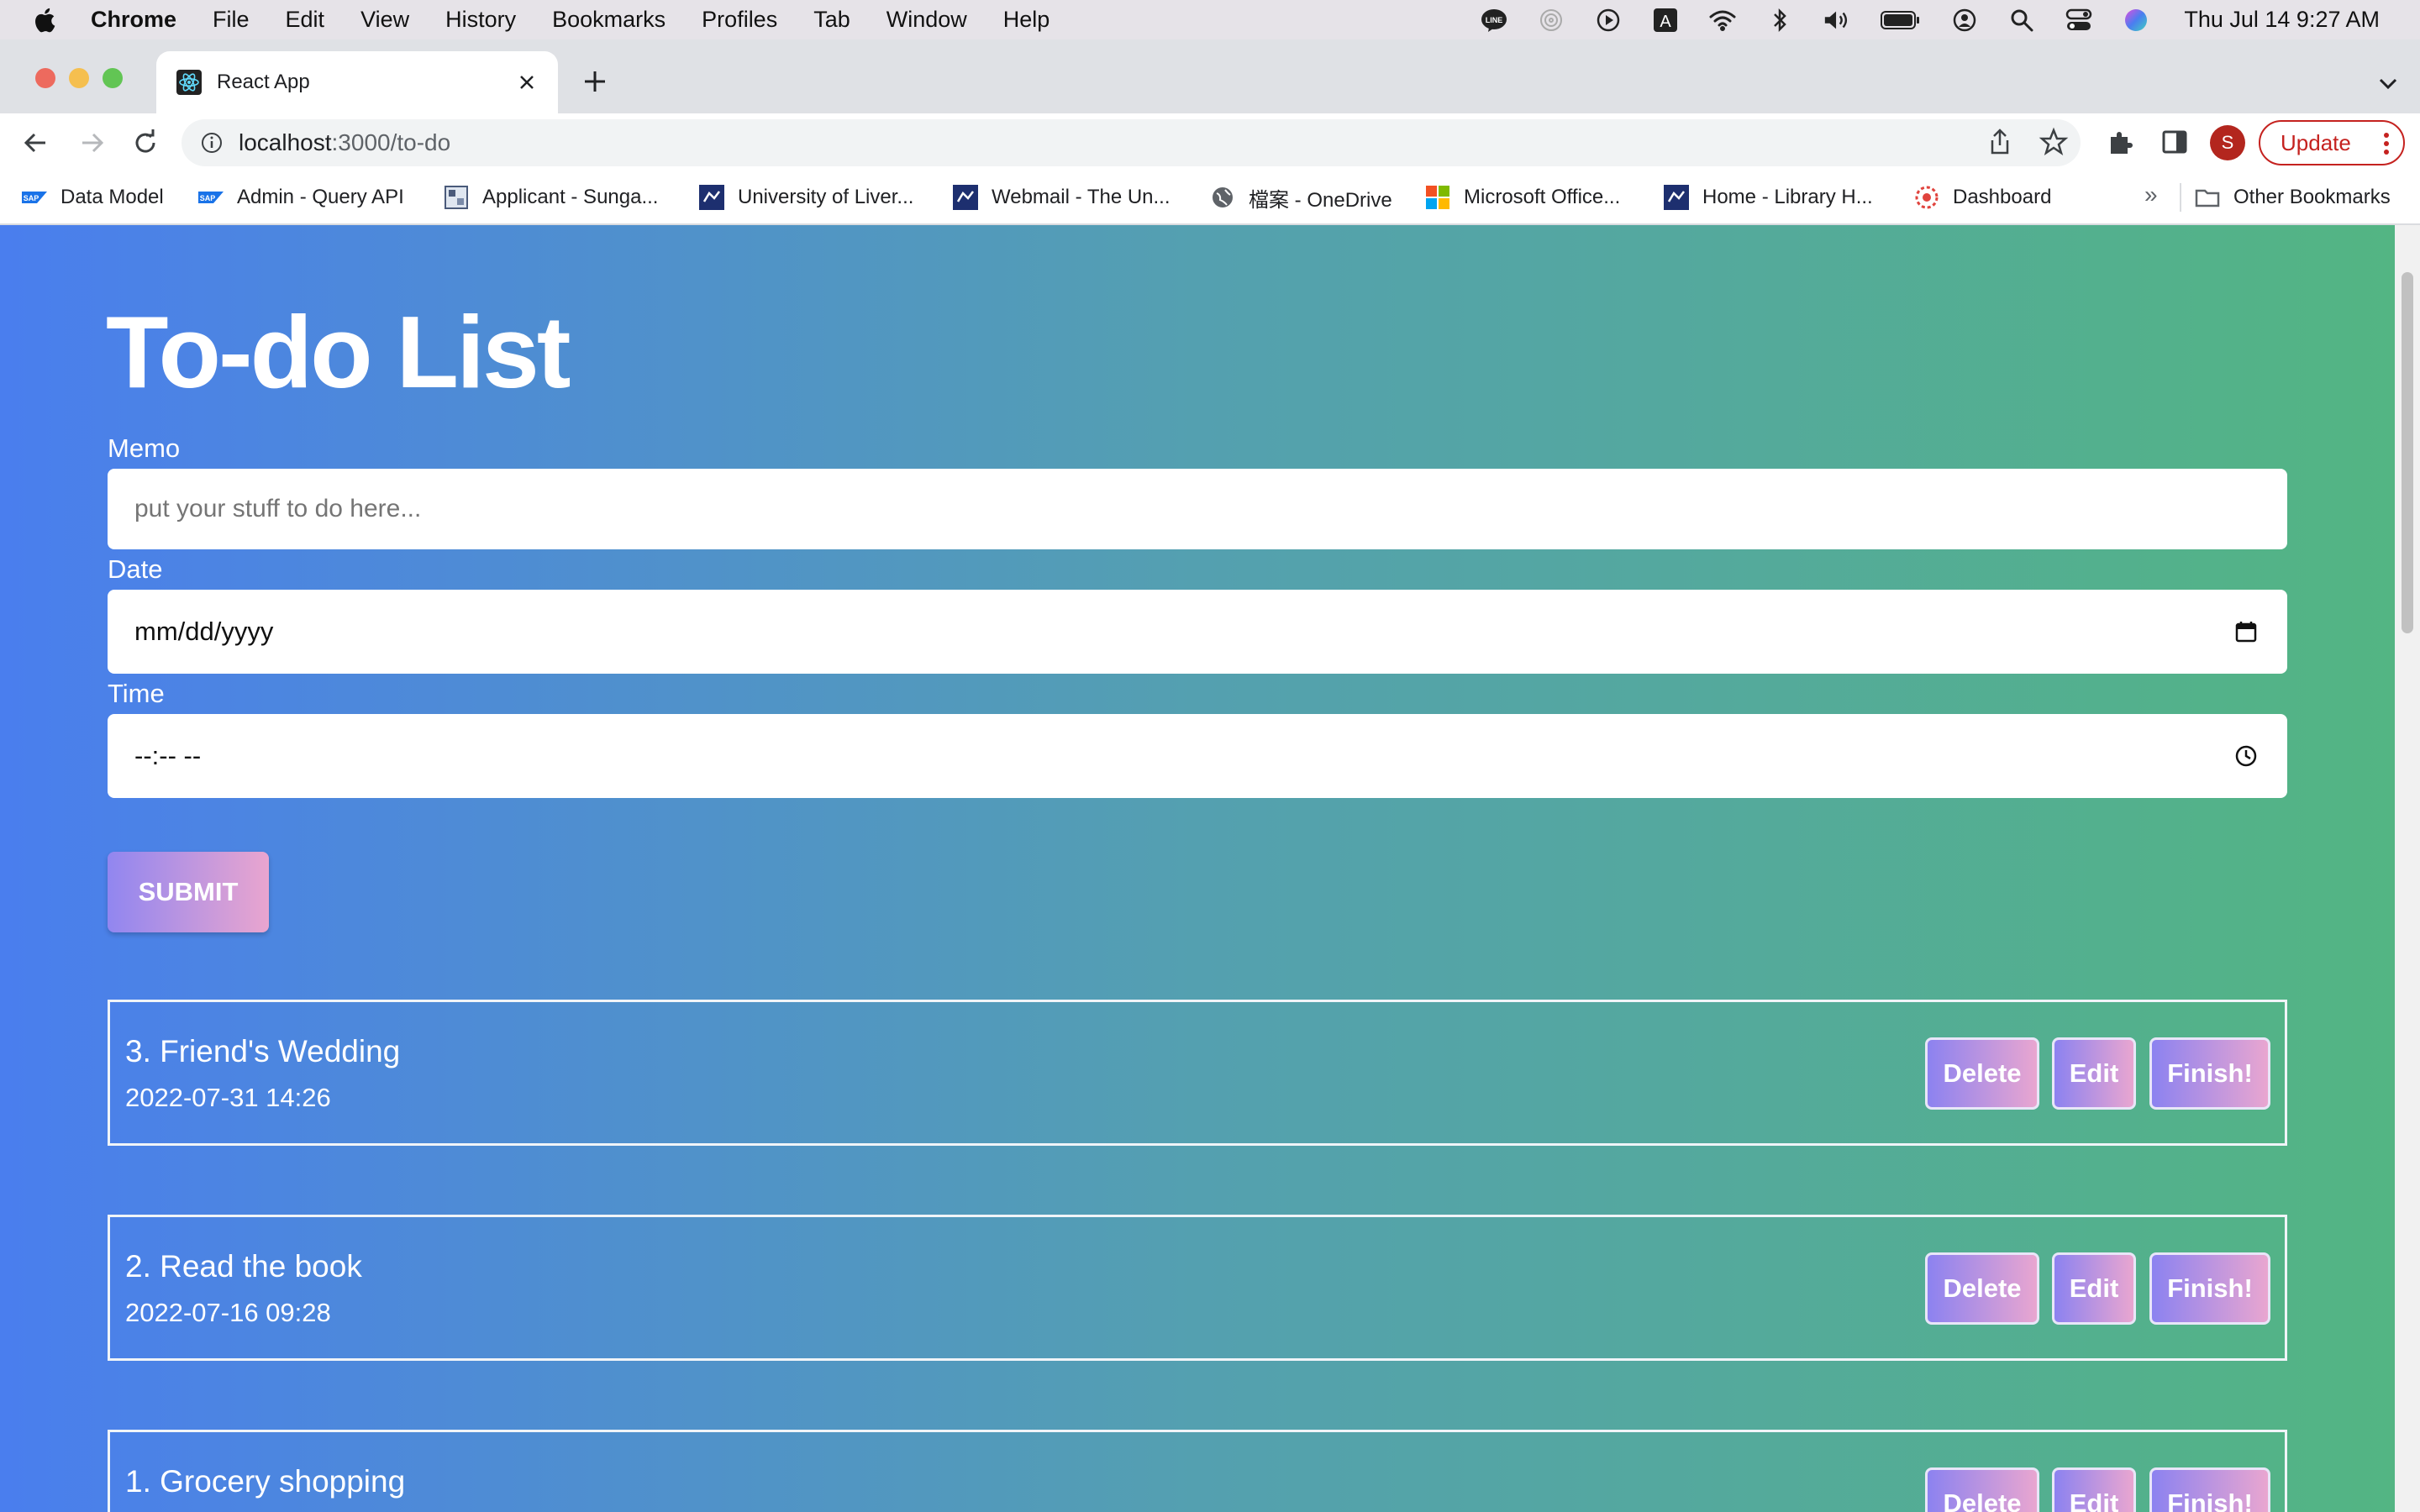 The width and height of the screenshot is (2420, 1512). I want to click on menu-tab: Tab, so click(831, 20).